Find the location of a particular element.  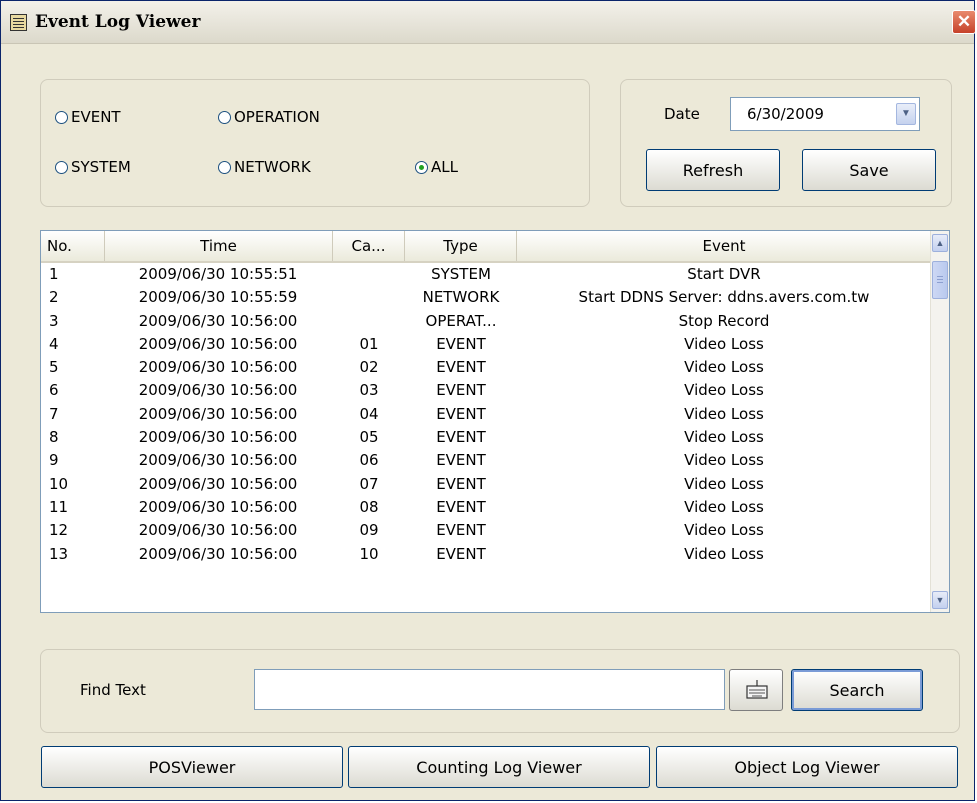

cell-no: 2 is located at coordinates (54, 297).